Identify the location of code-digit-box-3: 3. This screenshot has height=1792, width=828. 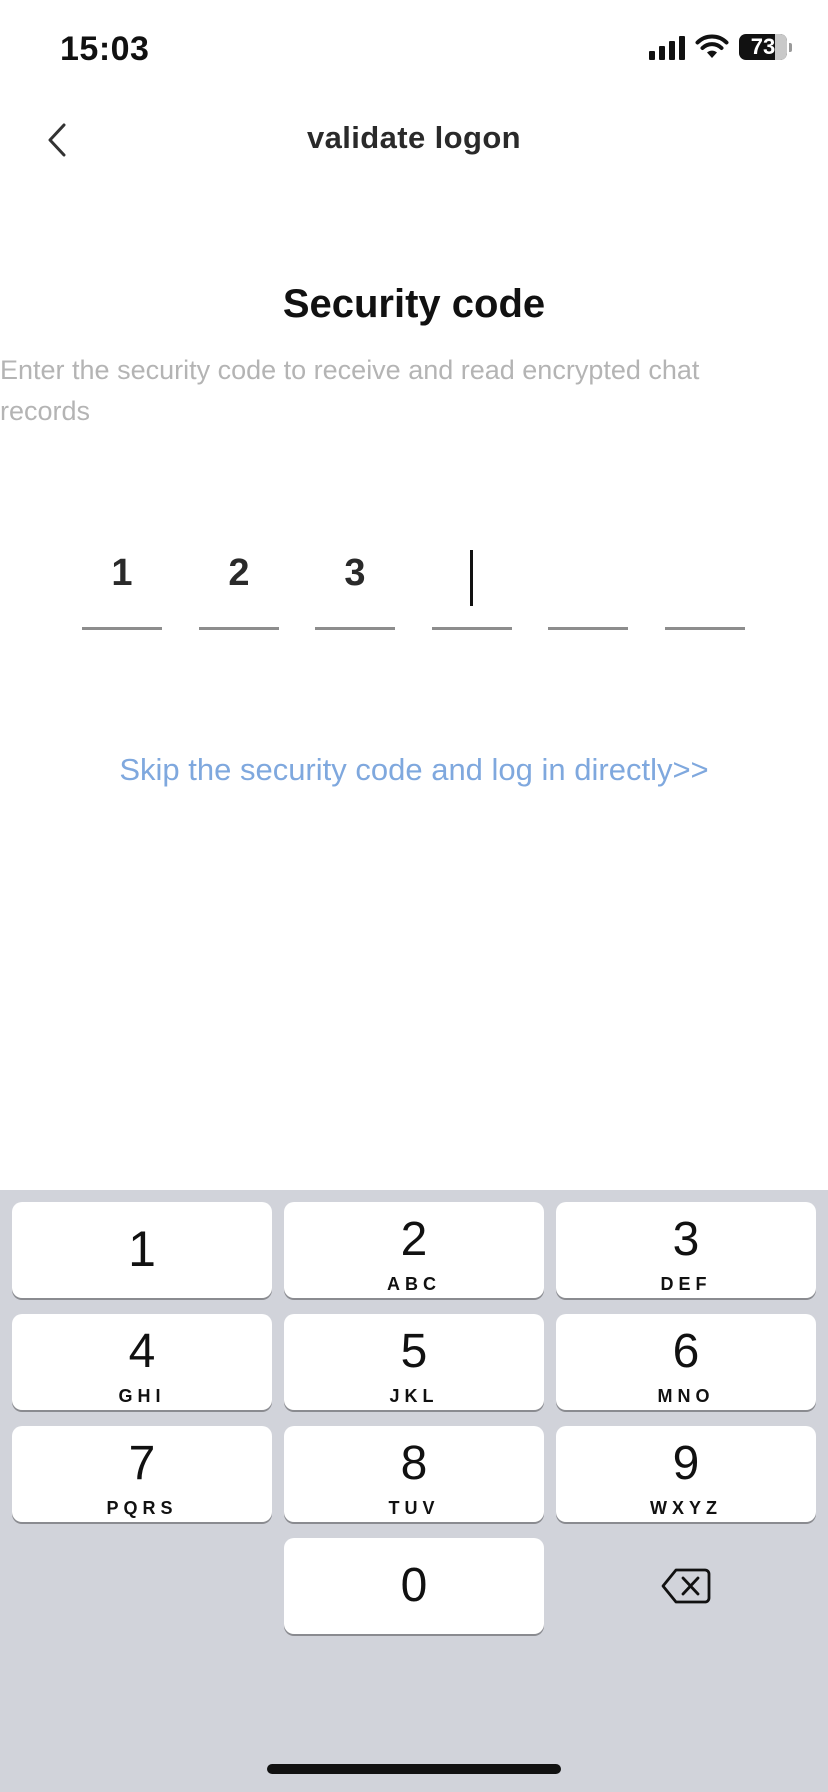
(355, 585).